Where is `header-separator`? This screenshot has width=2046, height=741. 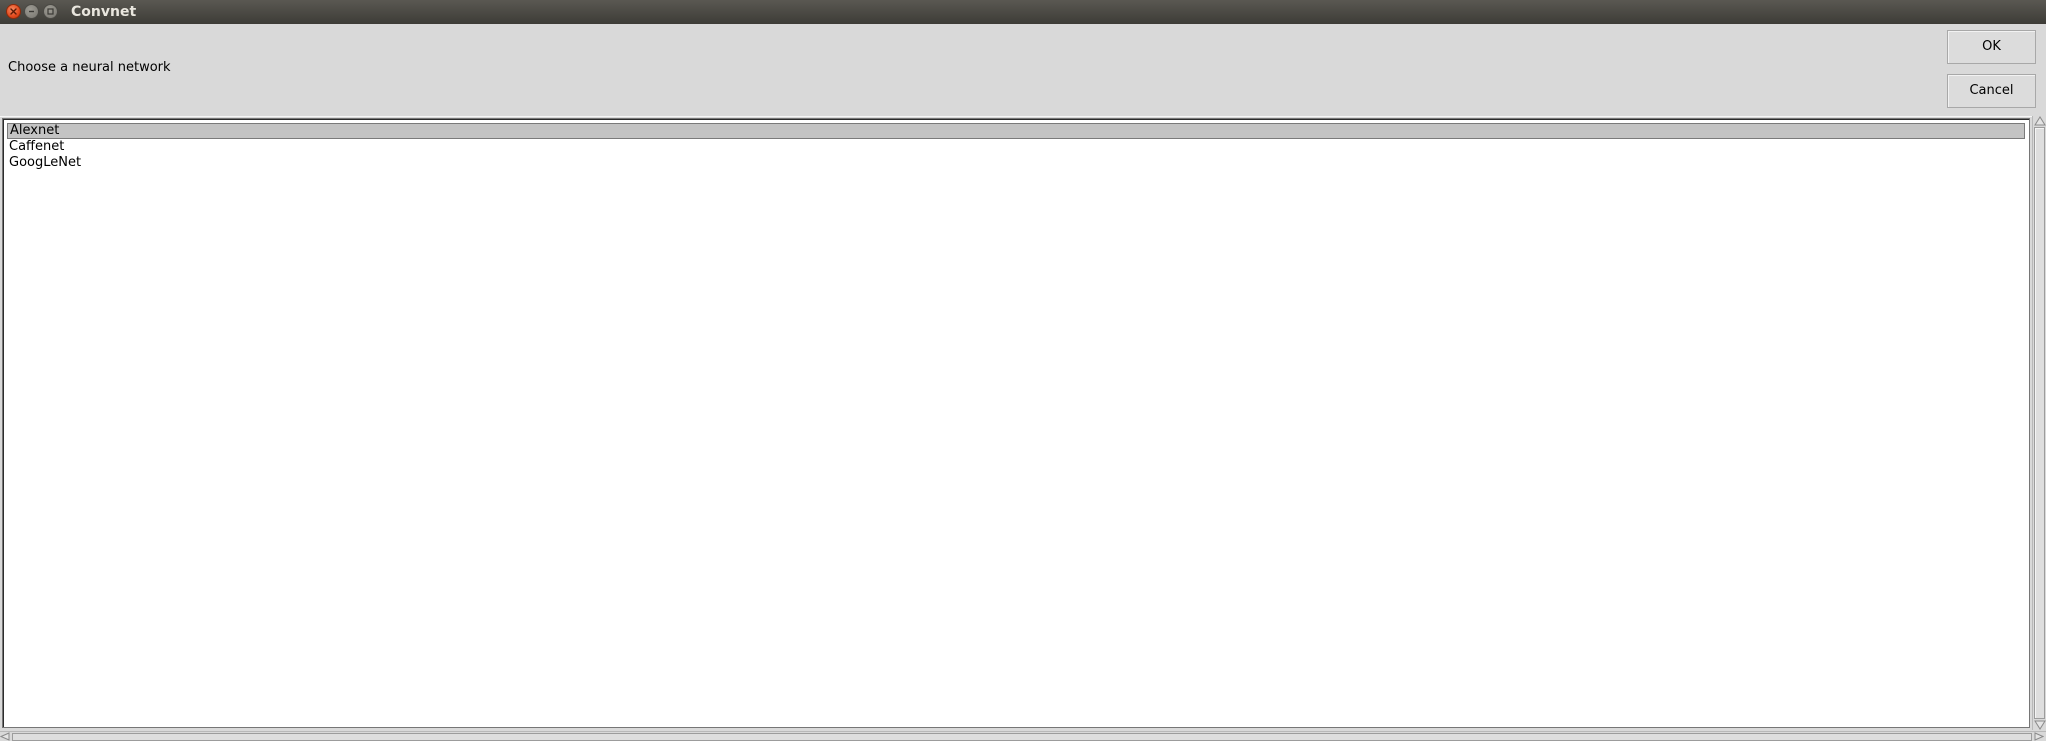
header-separator is located at coordinates (1023, 116).